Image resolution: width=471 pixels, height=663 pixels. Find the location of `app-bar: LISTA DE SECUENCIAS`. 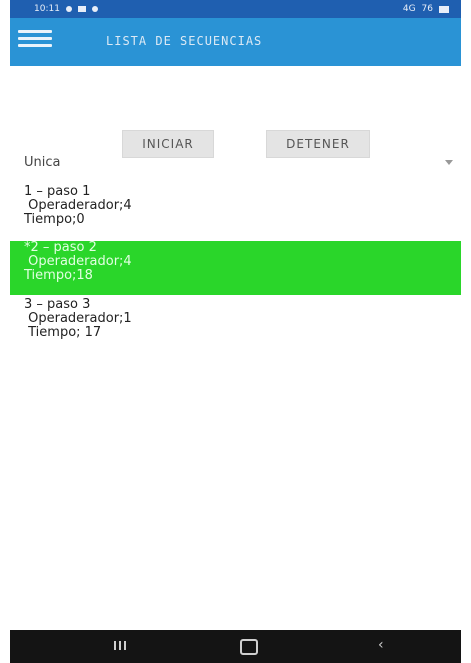

app-bar: LISTA DE SECUENCIAS is located at coordinates (235, 42).